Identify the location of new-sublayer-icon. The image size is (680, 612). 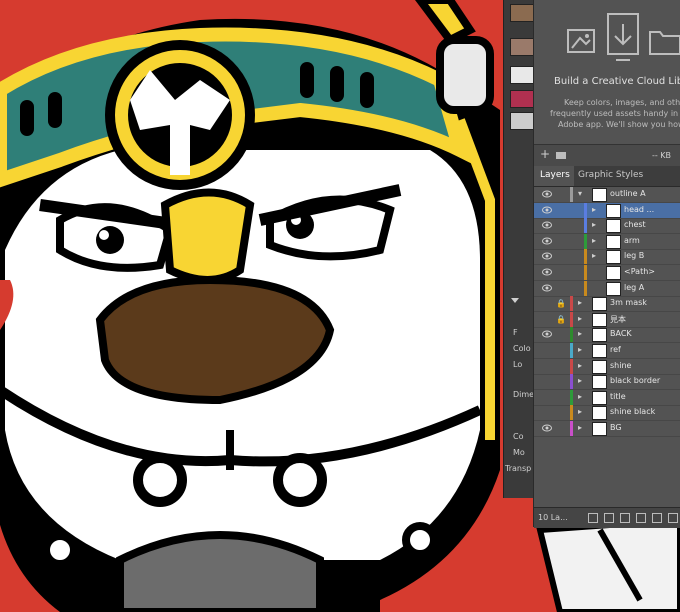
(641, 518).